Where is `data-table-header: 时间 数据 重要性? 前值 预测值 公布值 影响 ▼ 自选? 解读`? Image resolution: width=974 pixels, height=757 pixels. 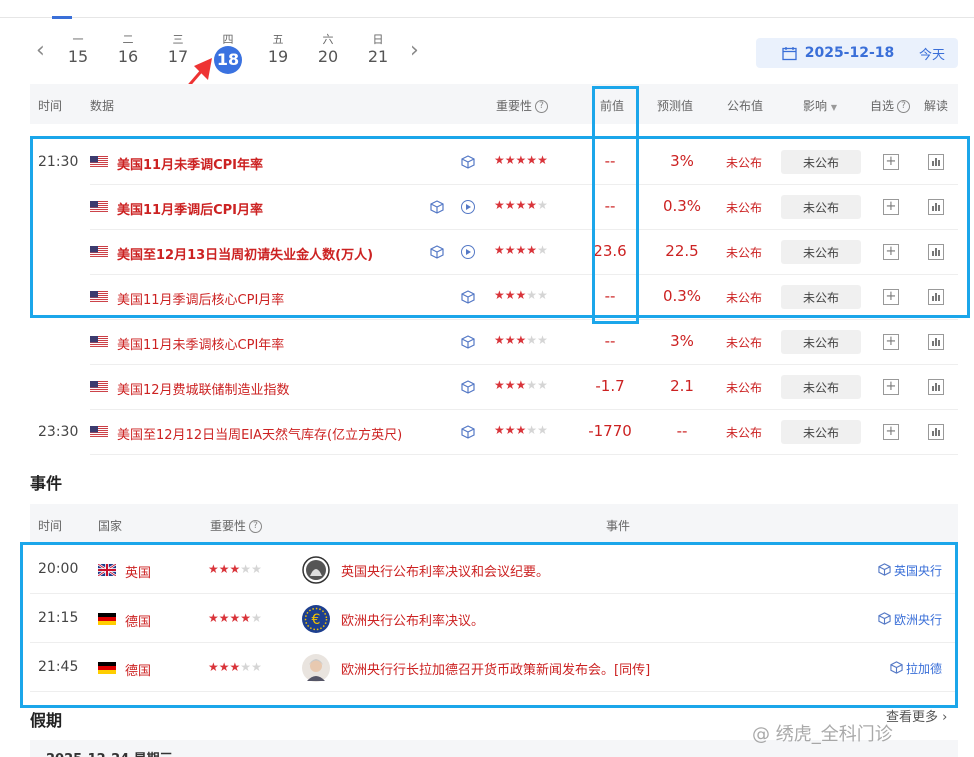
data-table-header: 时间 数据 重要性? 前值 预测值 公布值 影响 ▼ 自选? 解读 is located at coordinates (494, 104).